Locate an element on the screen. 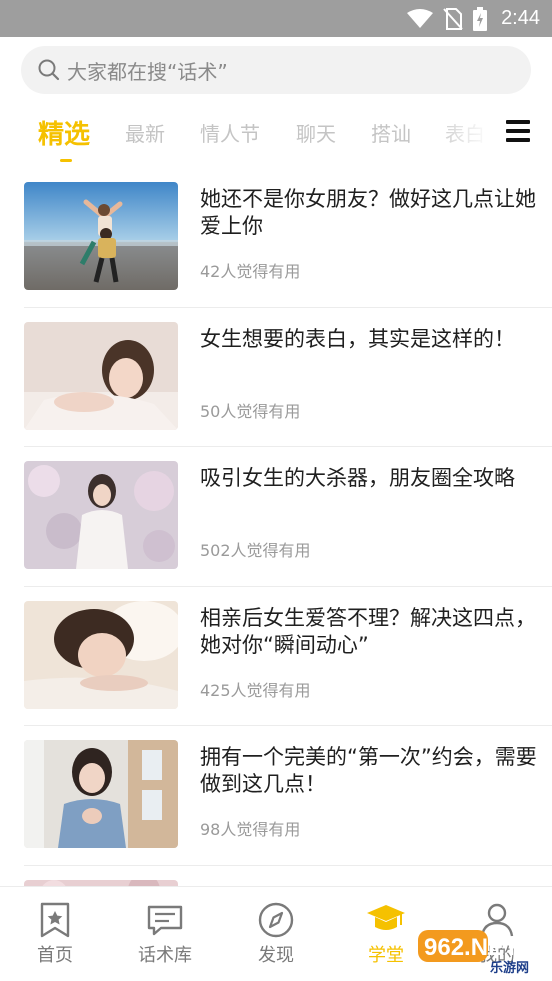 The height and width of the screenshot is (981, 552). nav-home: 首页 is located at coordinates (55, 934).